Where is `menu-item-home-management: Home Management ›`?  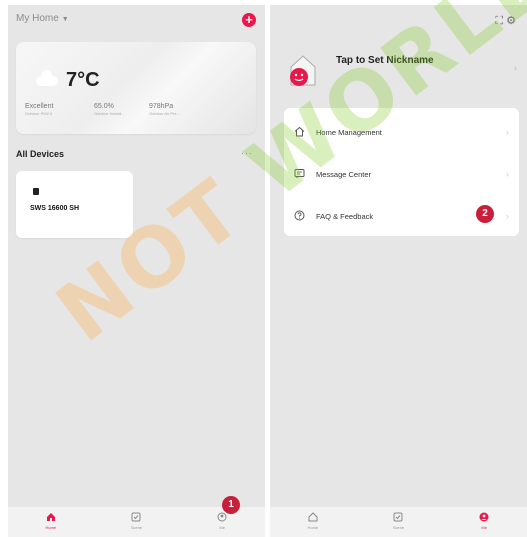 menu-item-home-management: Home Management › is located at coordinates (401, 133).